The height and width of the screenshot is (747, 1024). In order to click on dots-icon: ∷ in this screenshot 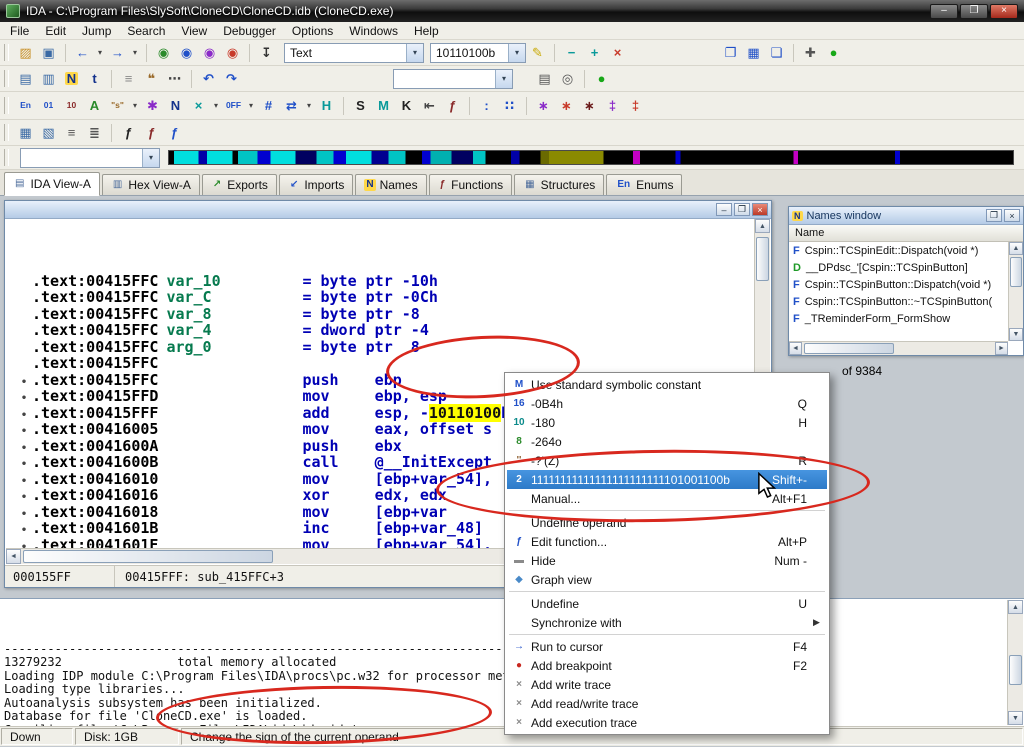, I will do `click(509, 106)`.